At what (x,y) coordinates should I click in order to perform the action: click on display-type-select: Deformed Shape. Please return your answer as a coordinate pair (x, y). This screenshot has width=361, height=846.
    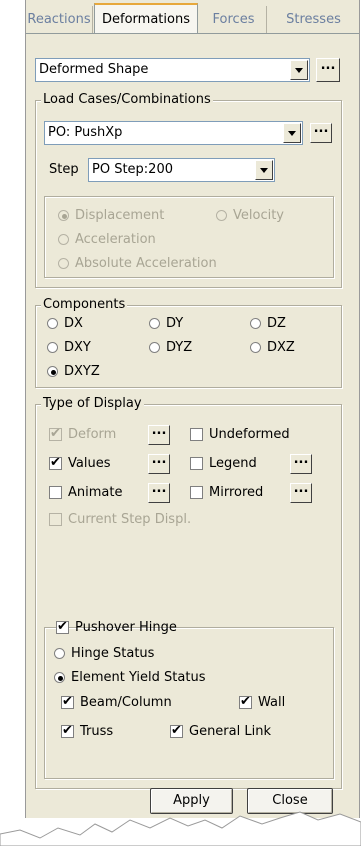
    Looking at the image, I should click on (172, 70).